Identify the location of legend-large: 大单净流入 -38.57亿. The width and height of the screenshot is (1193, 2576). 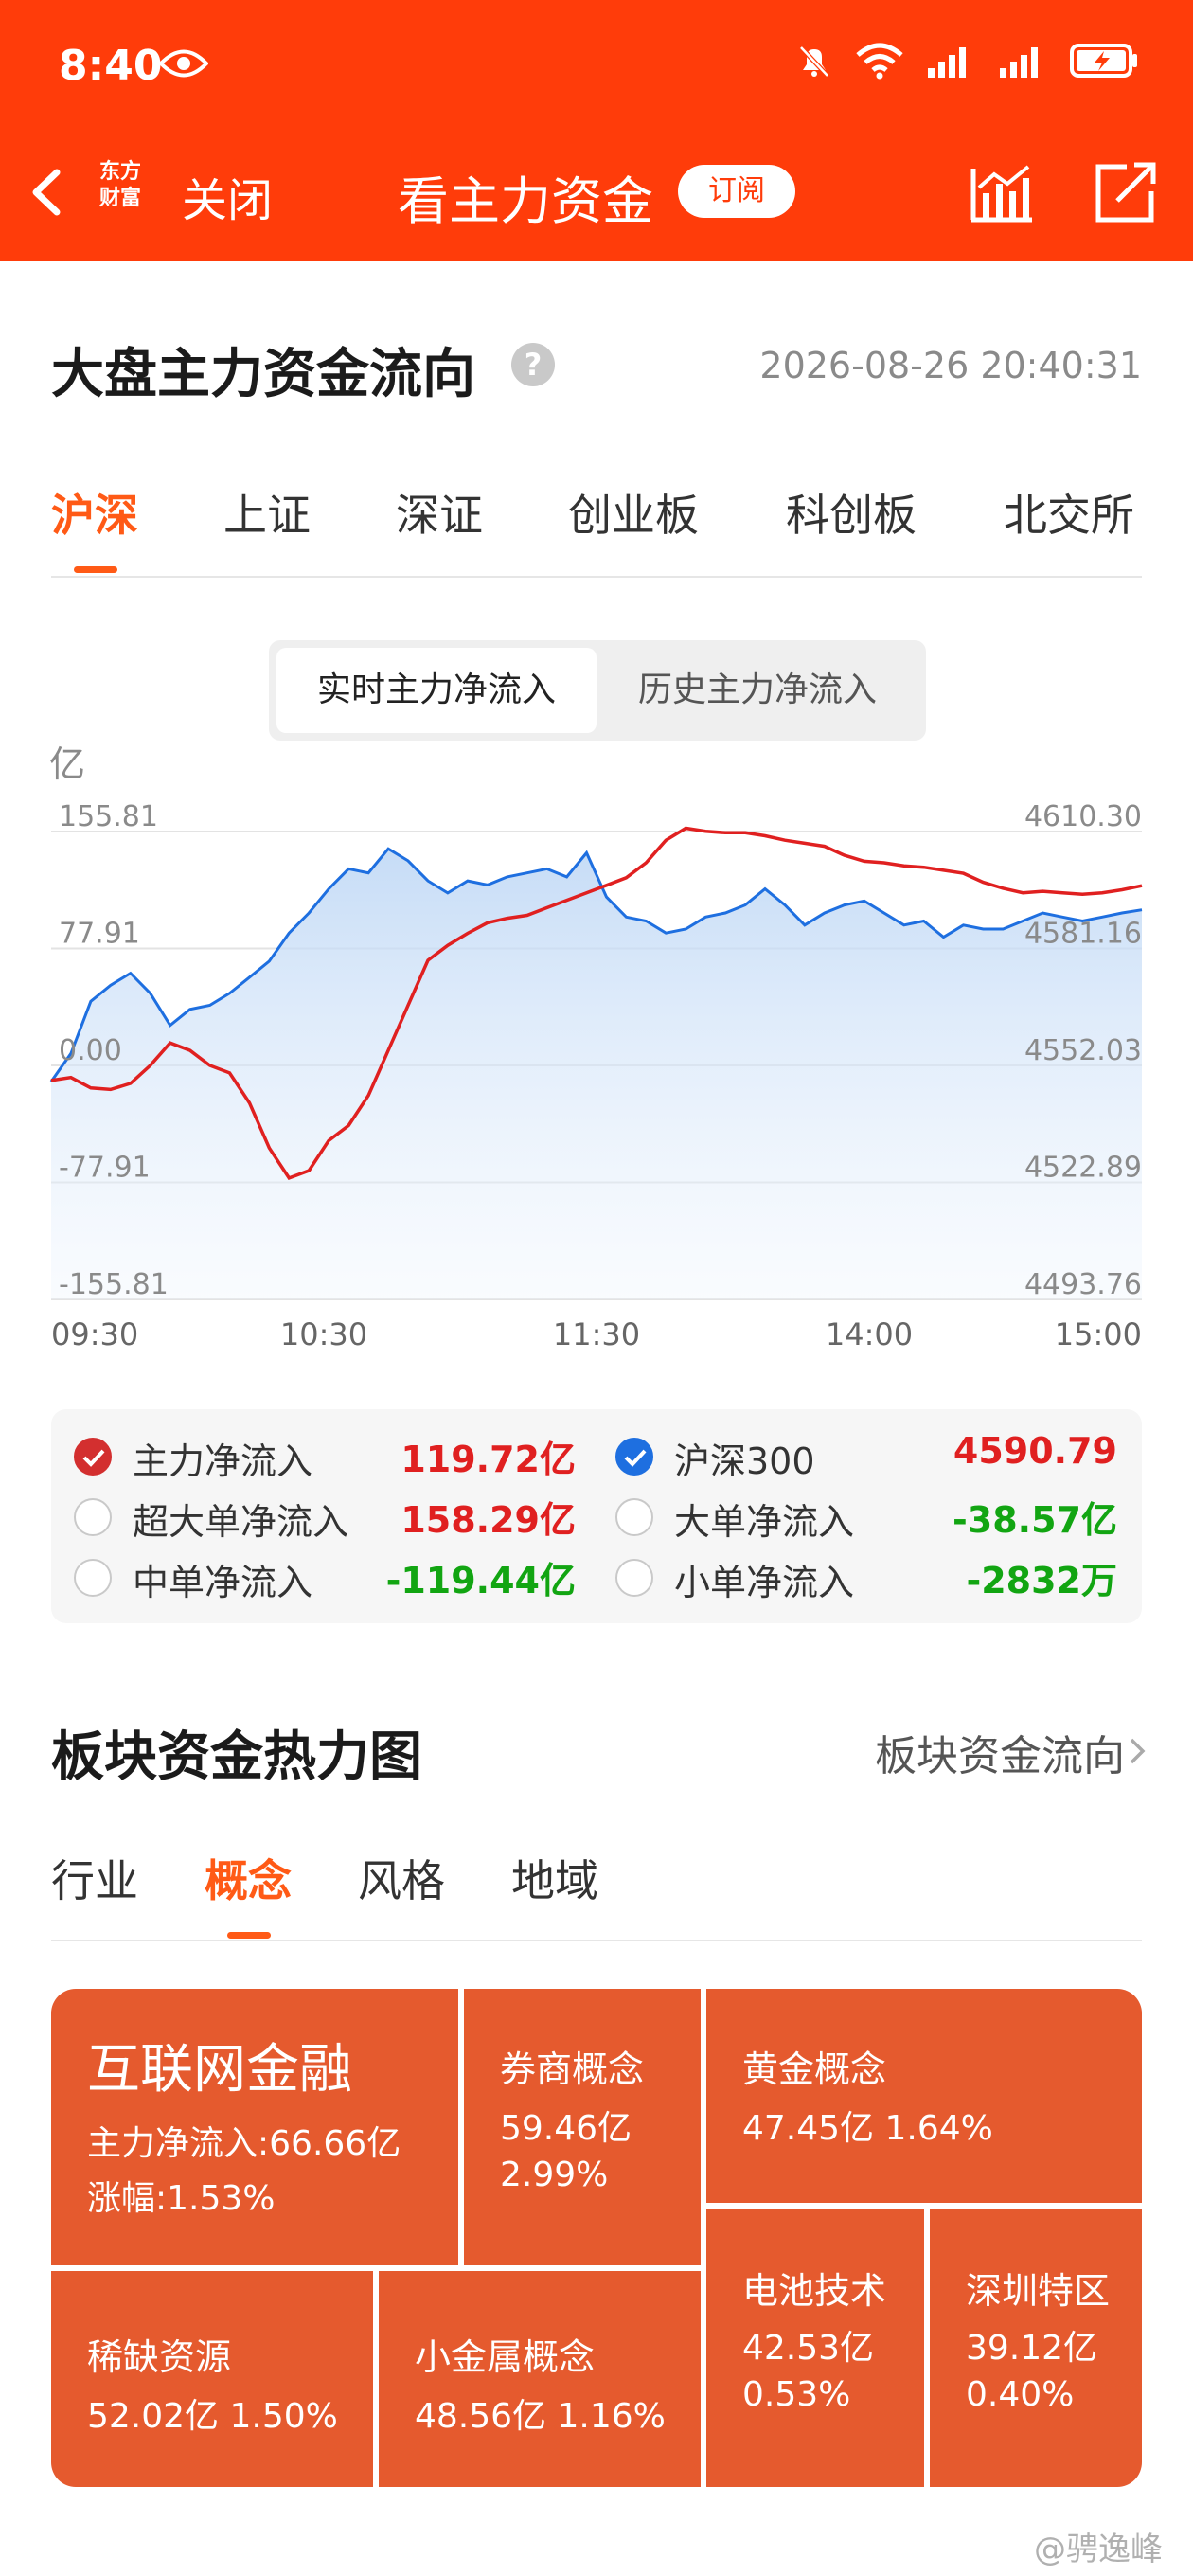
(866, 1516).